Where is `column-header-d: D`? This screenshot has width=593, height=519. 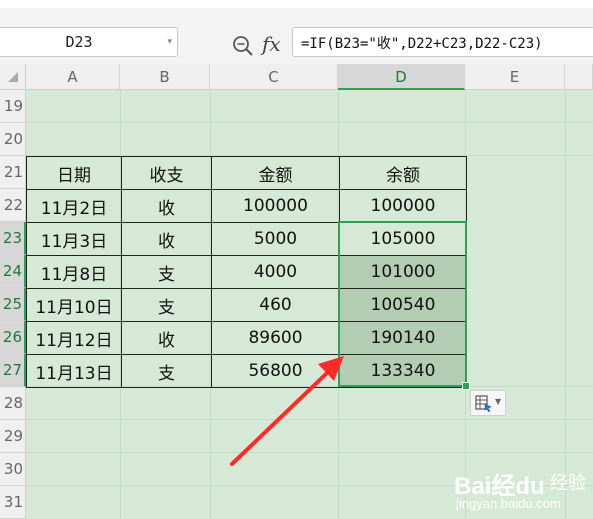 column-header-d: D is located at coordinates (401, 77).